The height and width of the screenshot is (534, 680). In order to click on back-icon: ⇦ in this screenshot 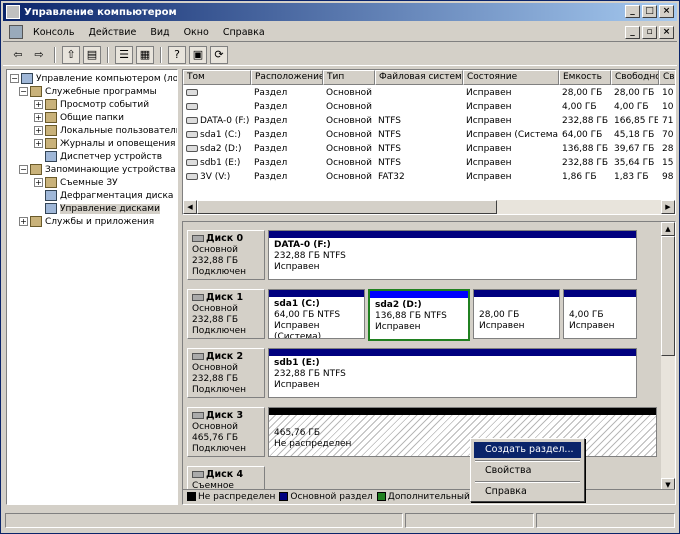, I will do `click(18, 55)`.